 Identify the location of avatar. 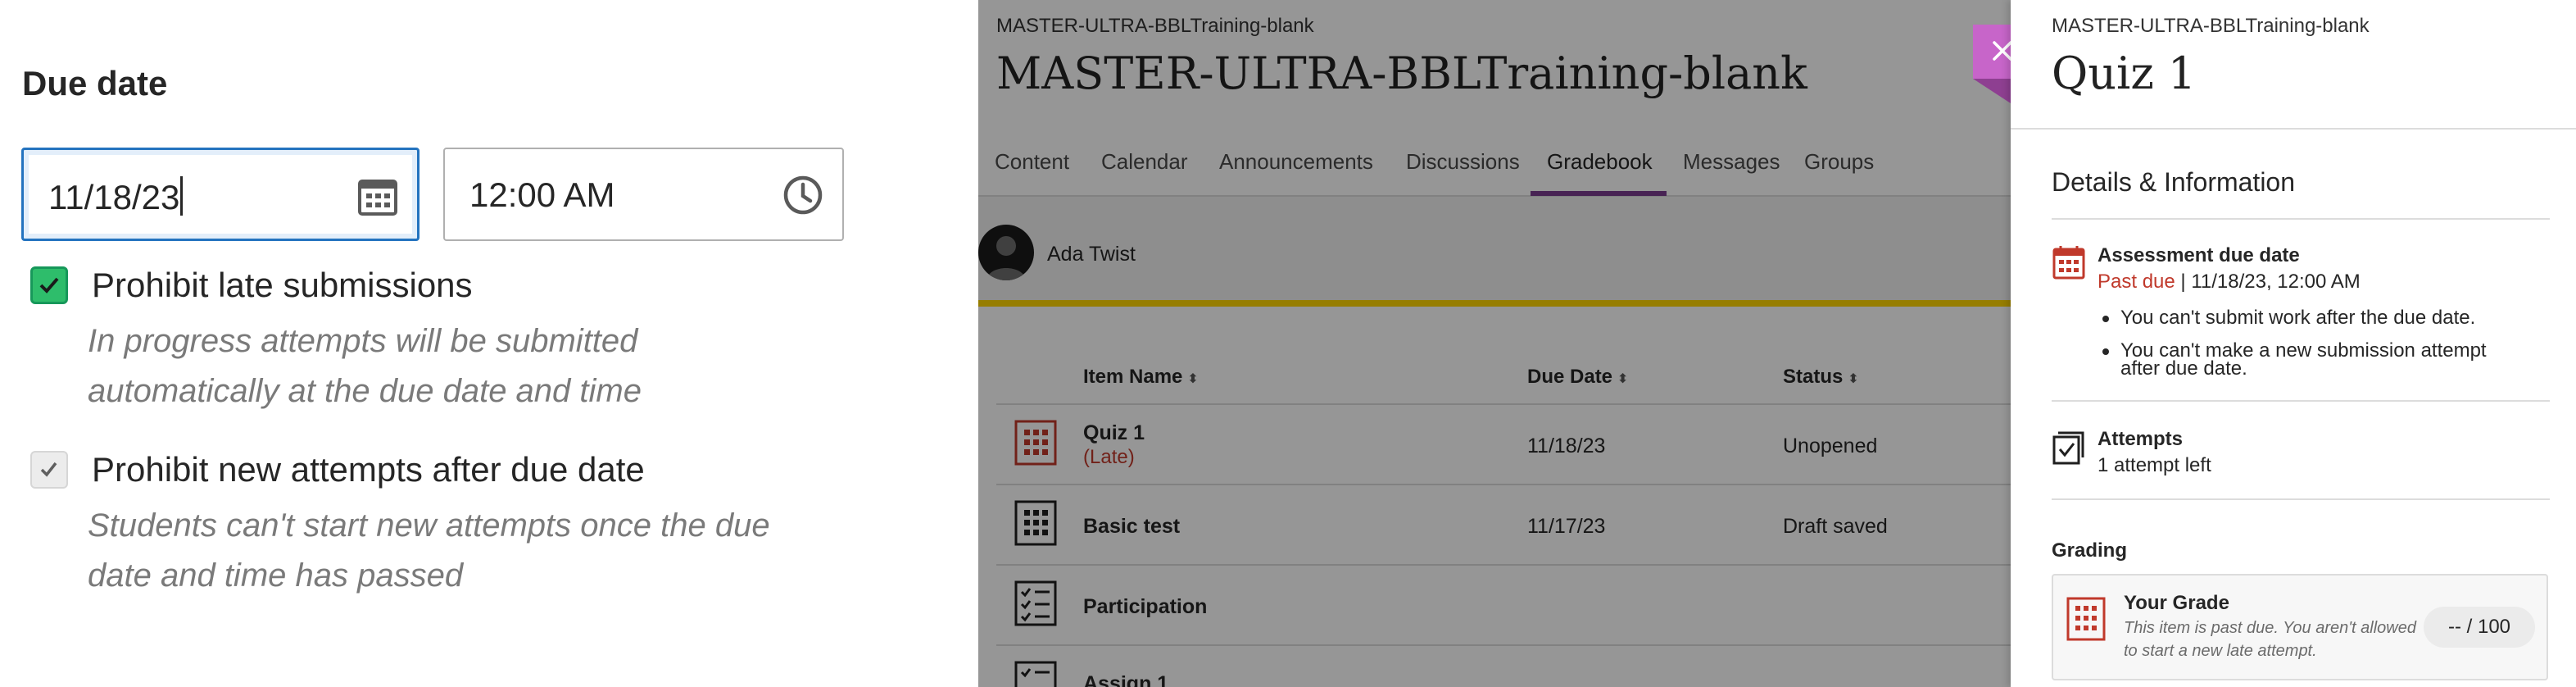
(1006, 253).